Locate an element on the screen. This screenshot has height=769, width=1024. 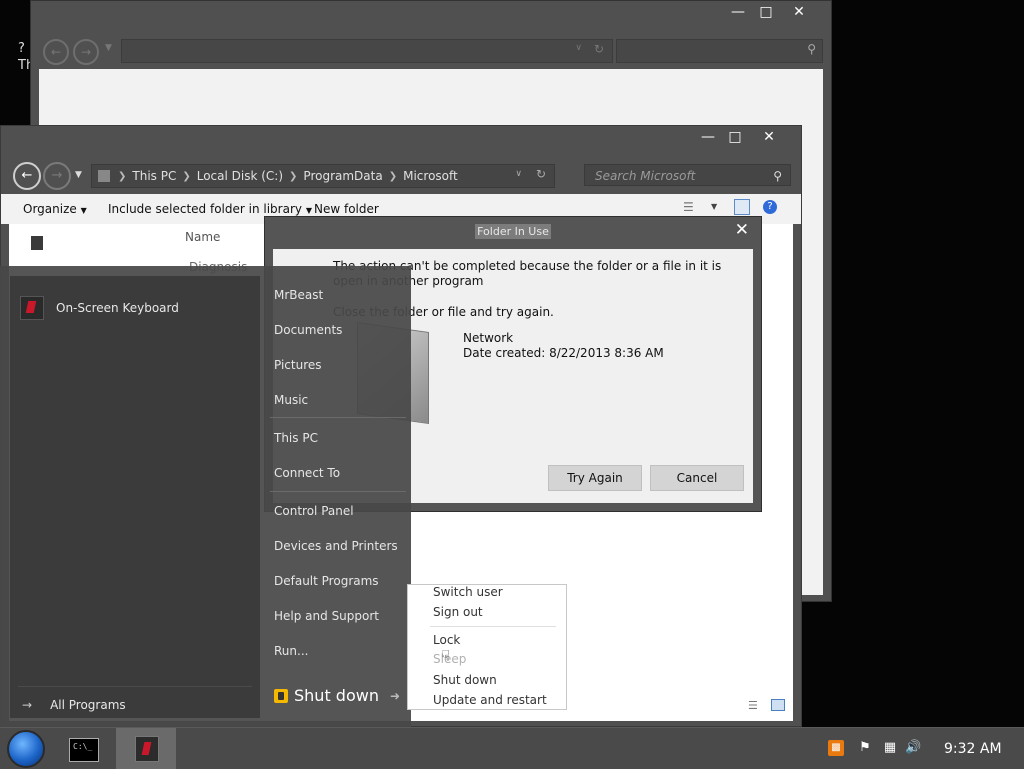
all-programs-label: All Programs is located at coordinates (88, 705).